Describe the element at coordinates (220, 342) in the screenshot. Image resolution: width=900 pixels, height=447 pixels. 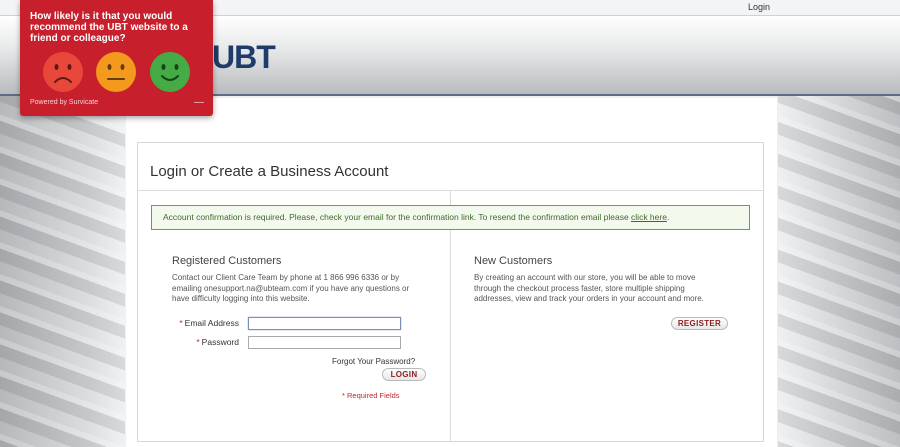
I see `password-label-text: Password` at that location.